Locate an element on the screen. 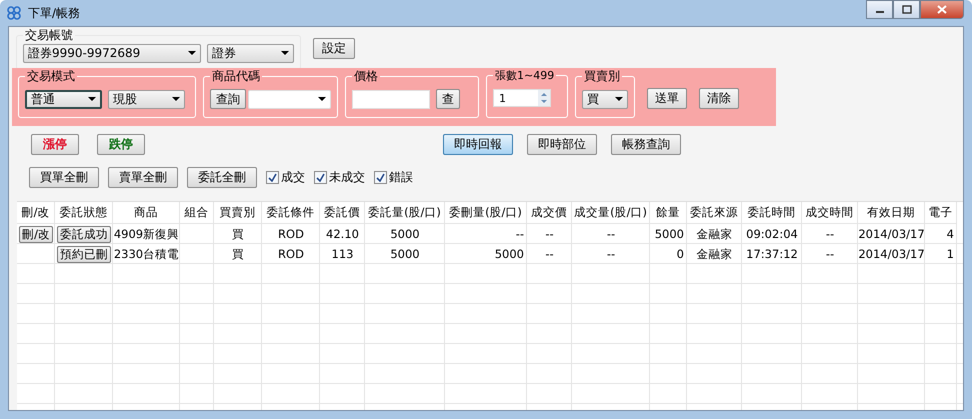 This screenshot has width=972, height=419. group-label: 交易模式 is located at coordinates (51, 76).